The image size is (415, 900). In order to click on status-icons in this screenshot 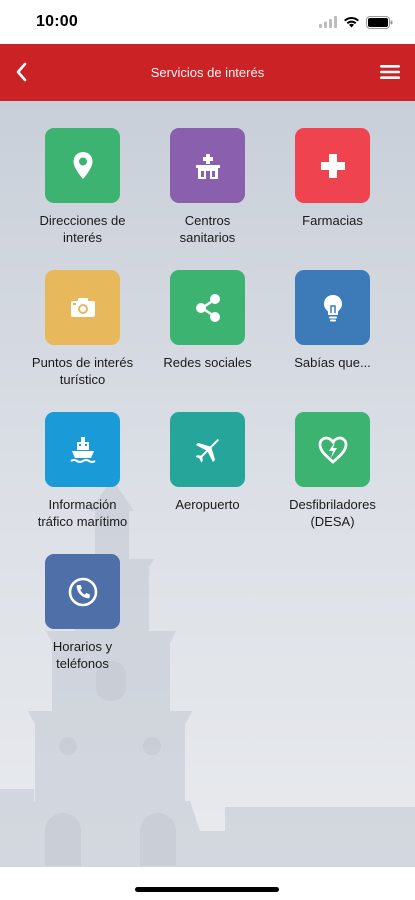, I will do `click(356, 22)`.